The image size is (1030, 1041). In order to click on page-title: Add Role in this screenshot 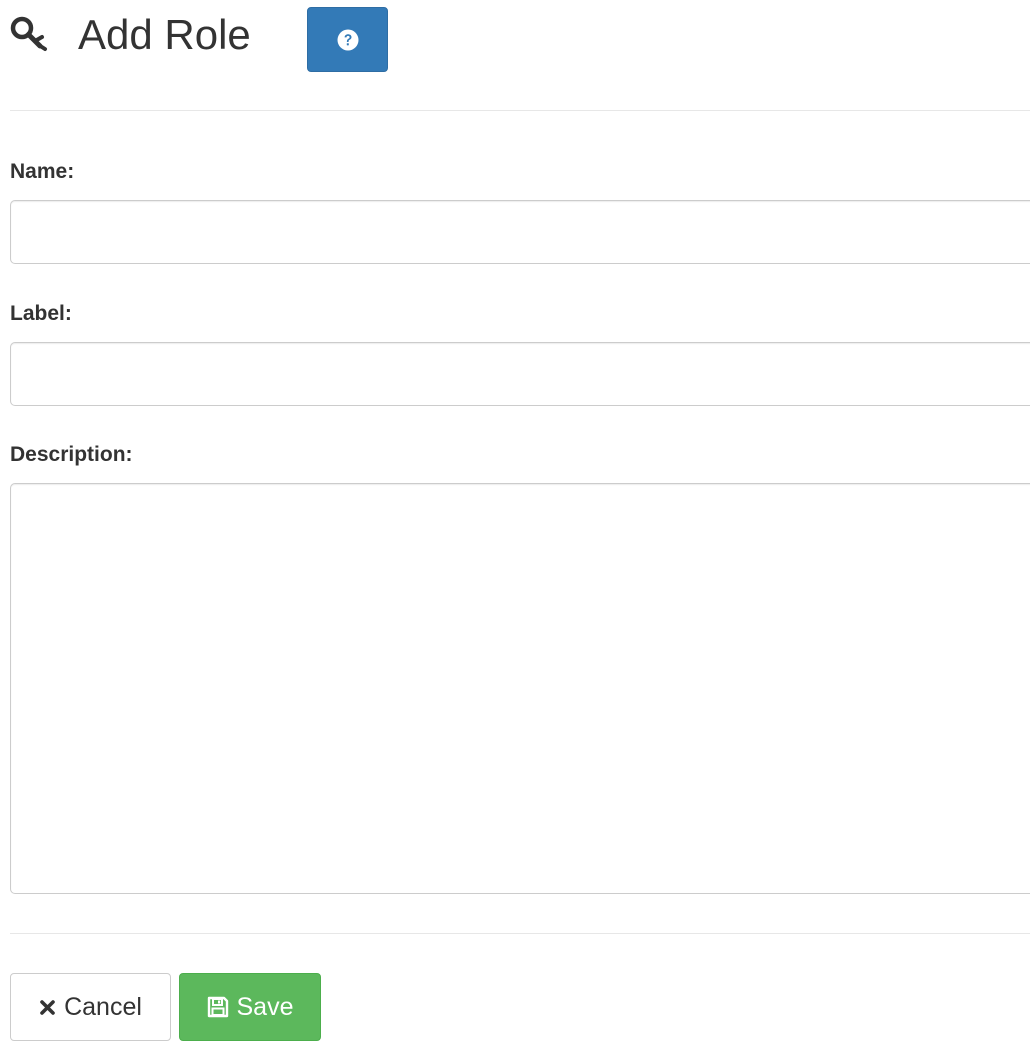, I will do `click(164, 34)`.